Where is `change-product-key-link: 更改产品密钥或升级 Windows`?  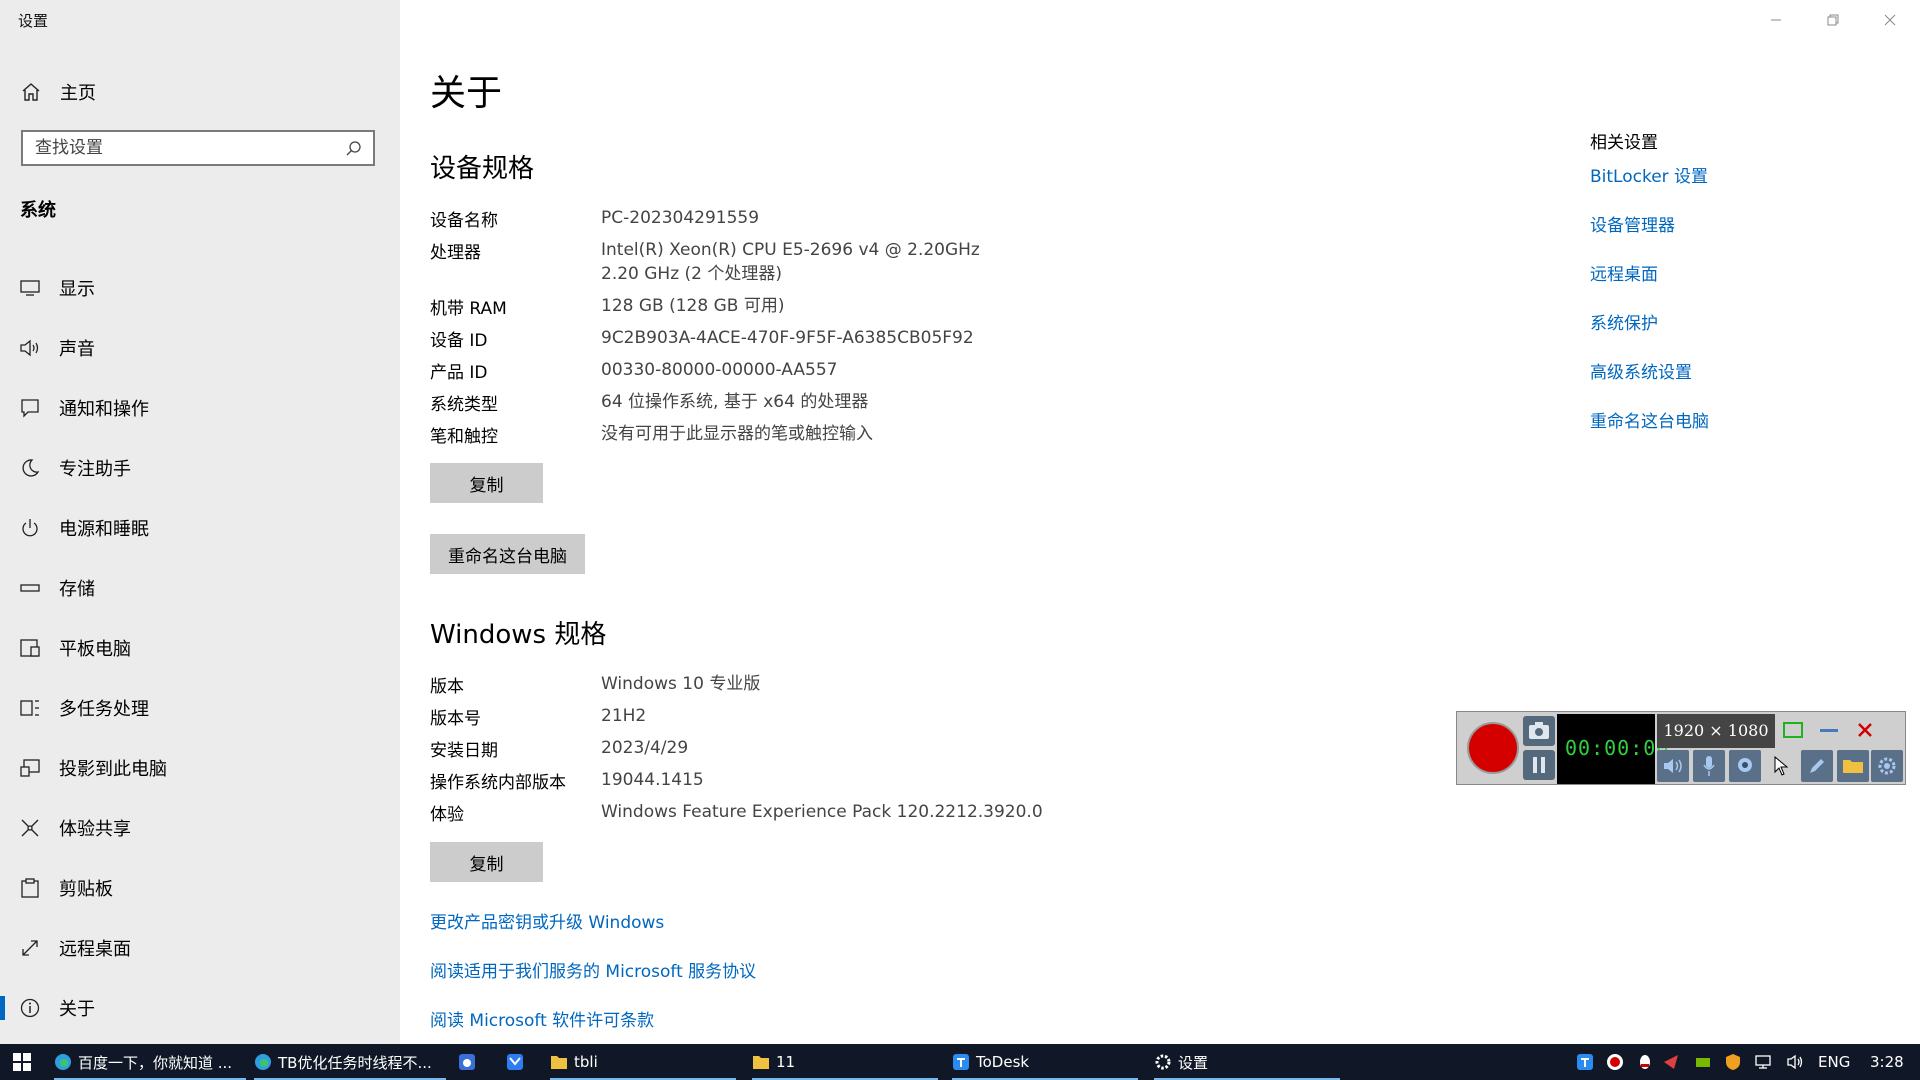 change-product-key-link: 更改产品密钥或升级 Windows is located at coordinates (547, 920).